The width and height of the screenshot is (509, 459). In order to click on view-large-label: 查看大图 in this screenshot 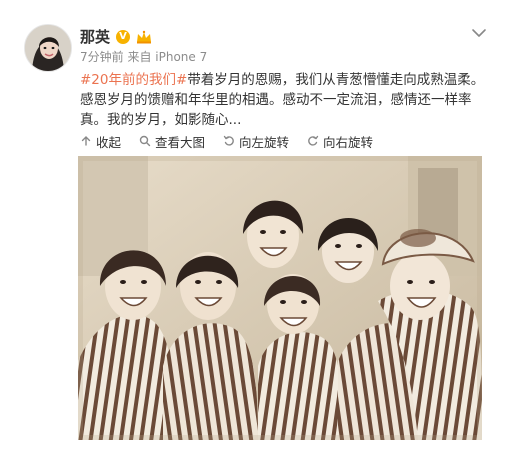, I will do `click(180, 142)`.